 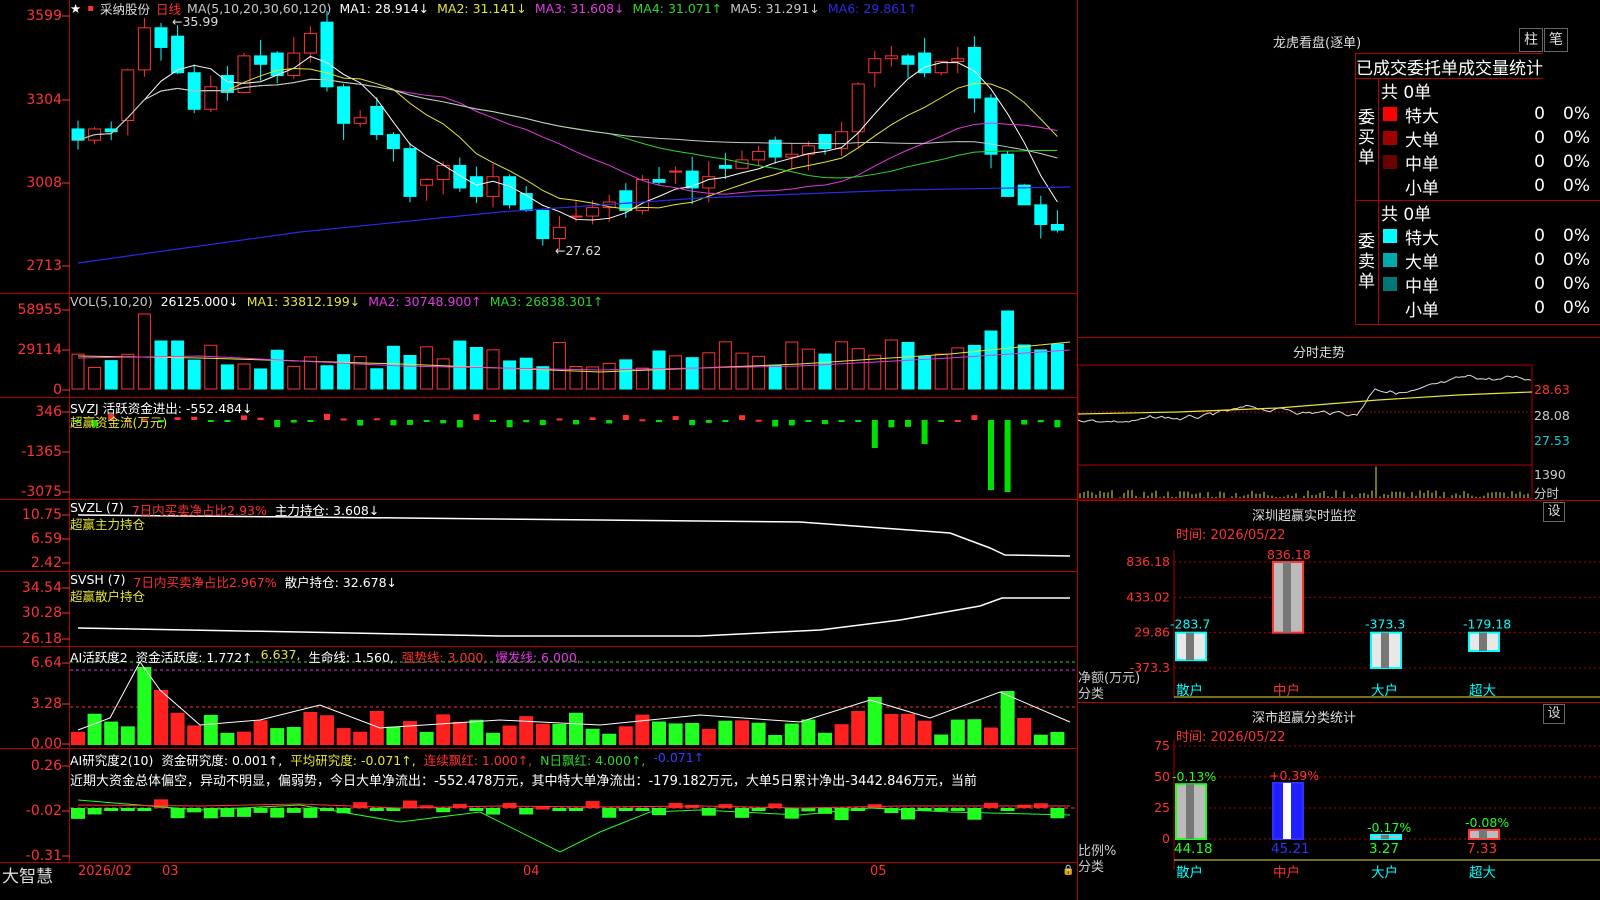 I want to click on dragon-tiger-tabs: 已成交 委托单 成交量统计, so click(x=1449, y=66).